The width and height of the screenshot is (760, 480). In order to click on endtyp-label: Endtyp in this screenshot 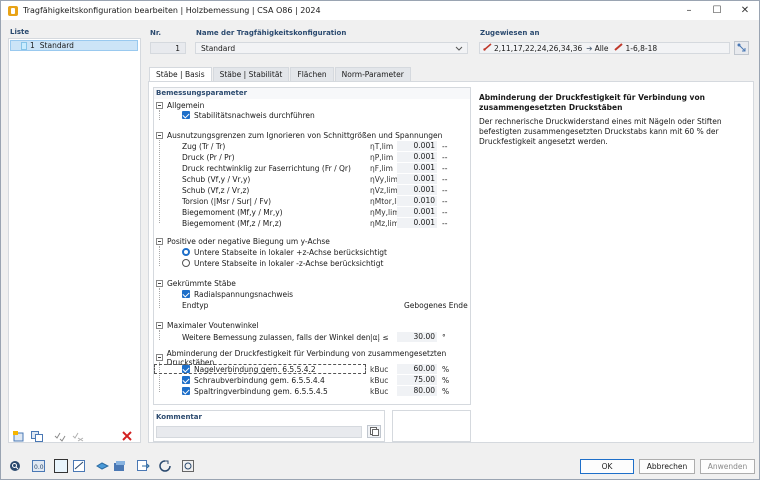, I will do `click(195, 305)`.